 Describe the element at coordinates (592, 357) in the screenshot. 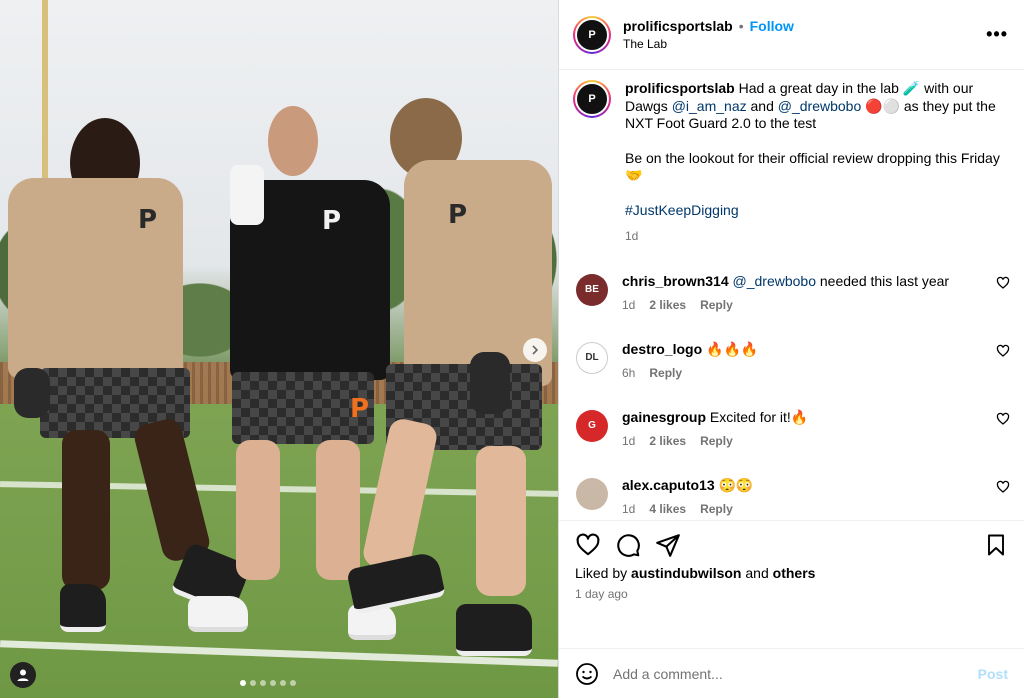

I see `commenter-avatar: DL` at that location.